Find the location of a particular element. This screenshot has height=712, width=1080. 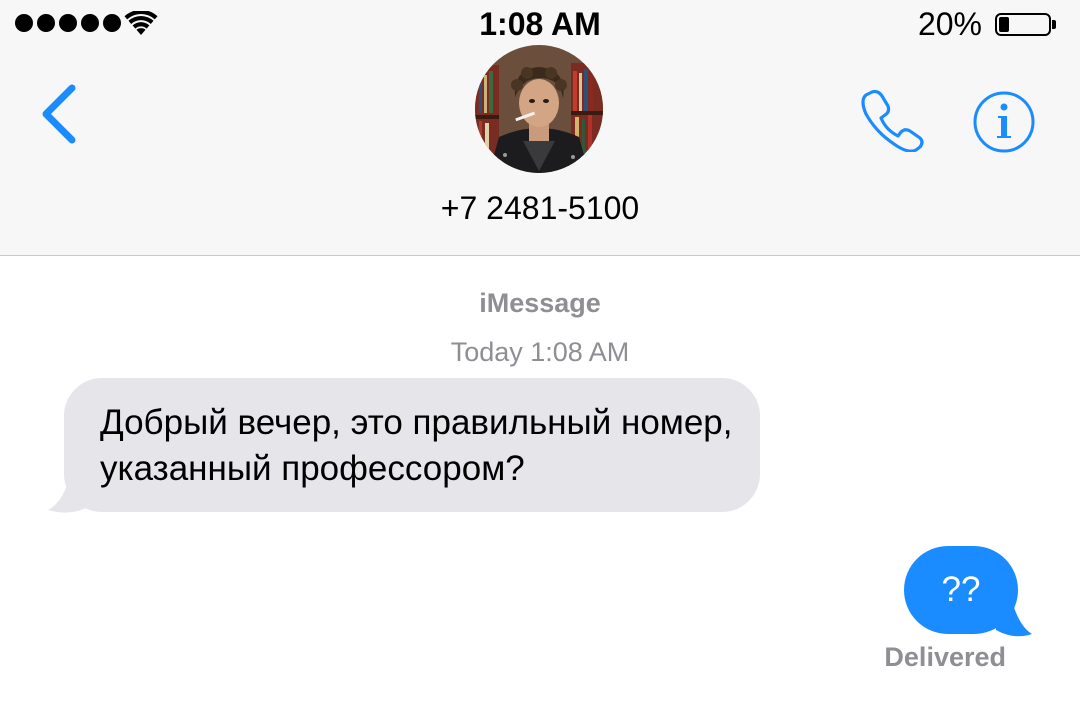

contact-phone-number: +7 2481-5100 is located at coordinates (540, 208).